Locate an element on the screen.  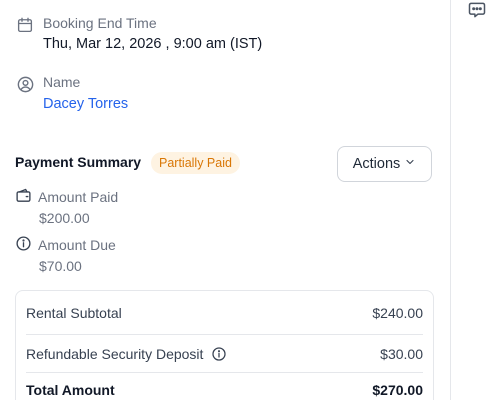
actions-button-label: Actions is located at coordinates (376, 164).